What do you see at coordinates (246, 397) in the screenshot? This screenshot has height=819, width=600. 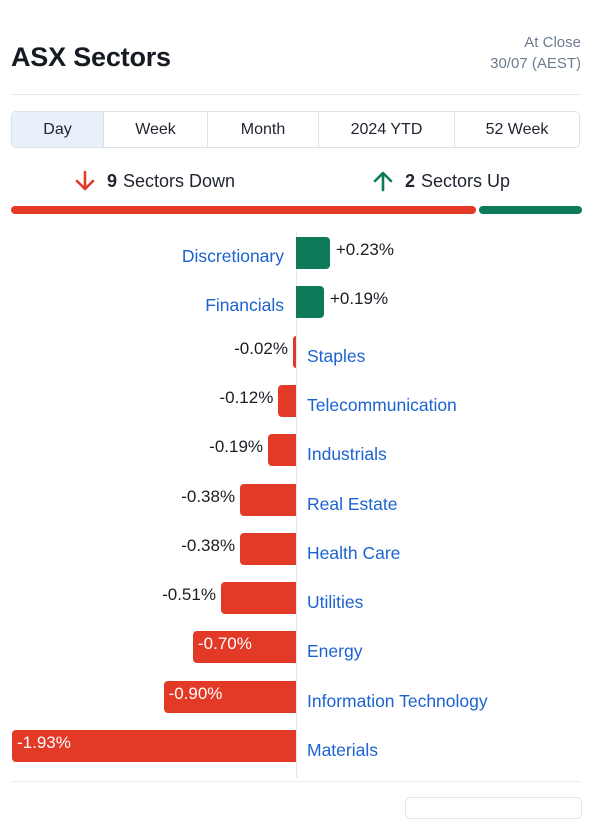 I see `value-label: -0.12%` at bounding box center [246, 397].